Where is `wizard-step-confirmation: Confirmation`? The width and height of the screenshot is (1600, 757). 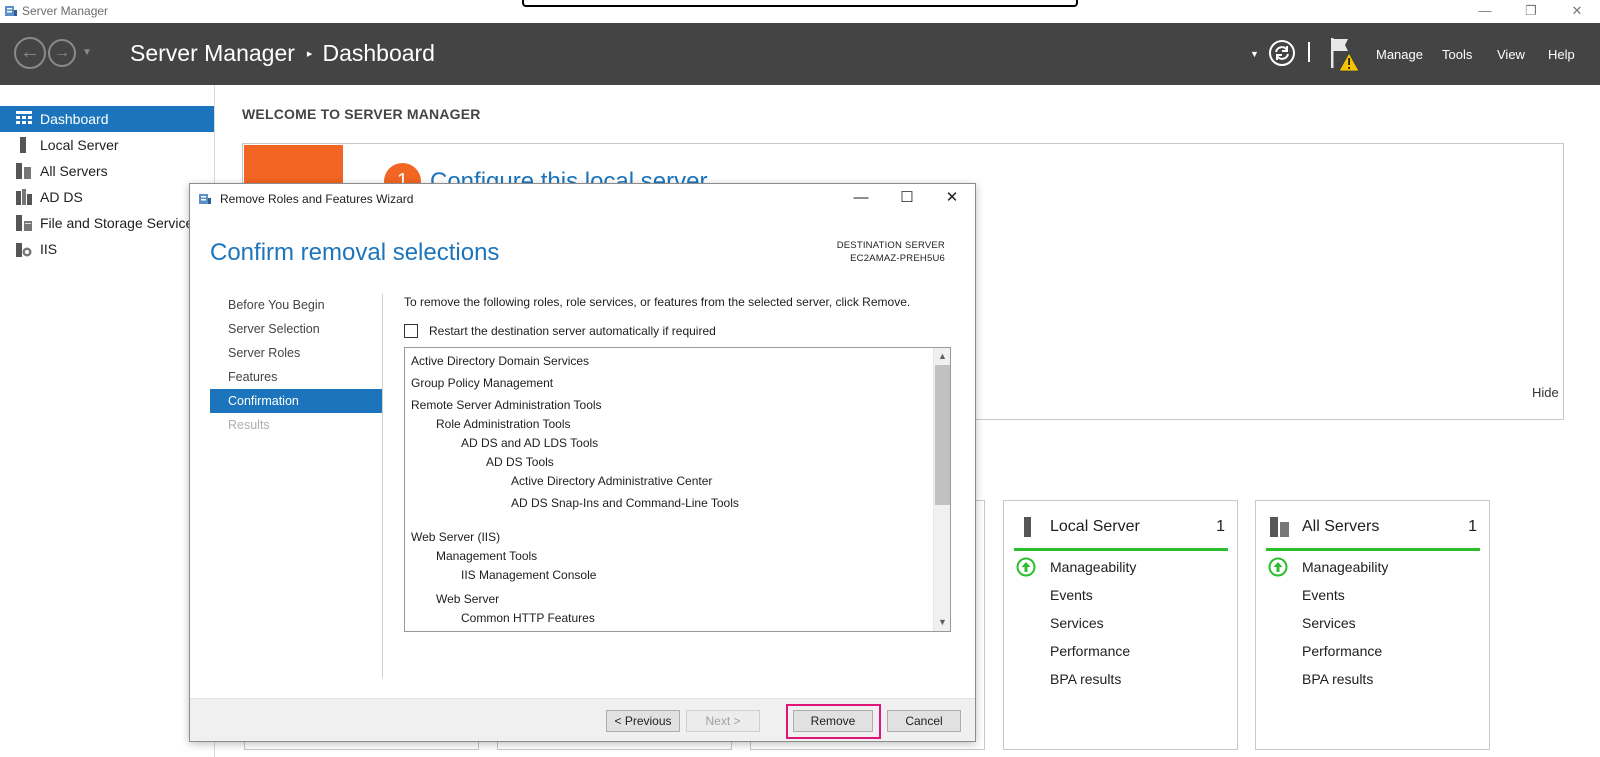 wizard-step-confirmation: Confirmation is located at coordinates (296, 401).